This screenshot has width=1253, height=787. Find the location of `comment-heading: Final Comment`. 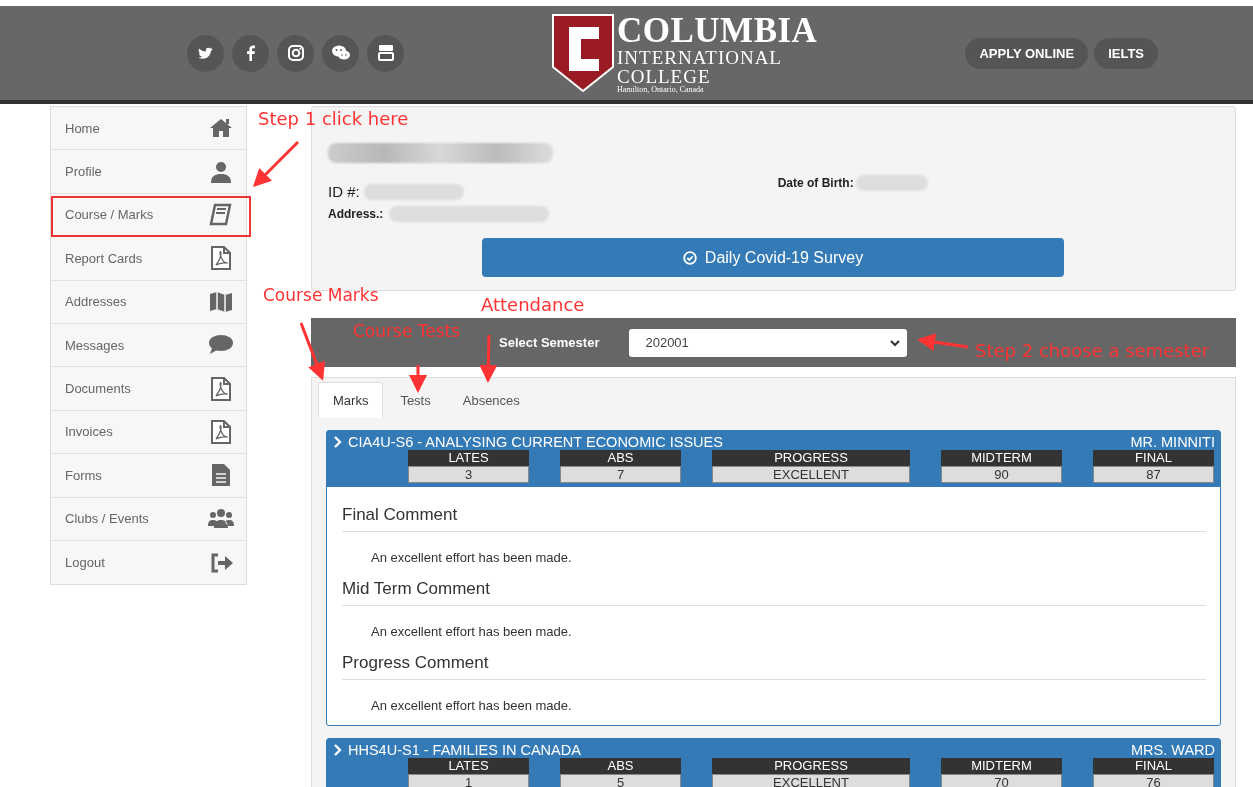

comment-heading: Final Comment is located at coordinates (774, 515).